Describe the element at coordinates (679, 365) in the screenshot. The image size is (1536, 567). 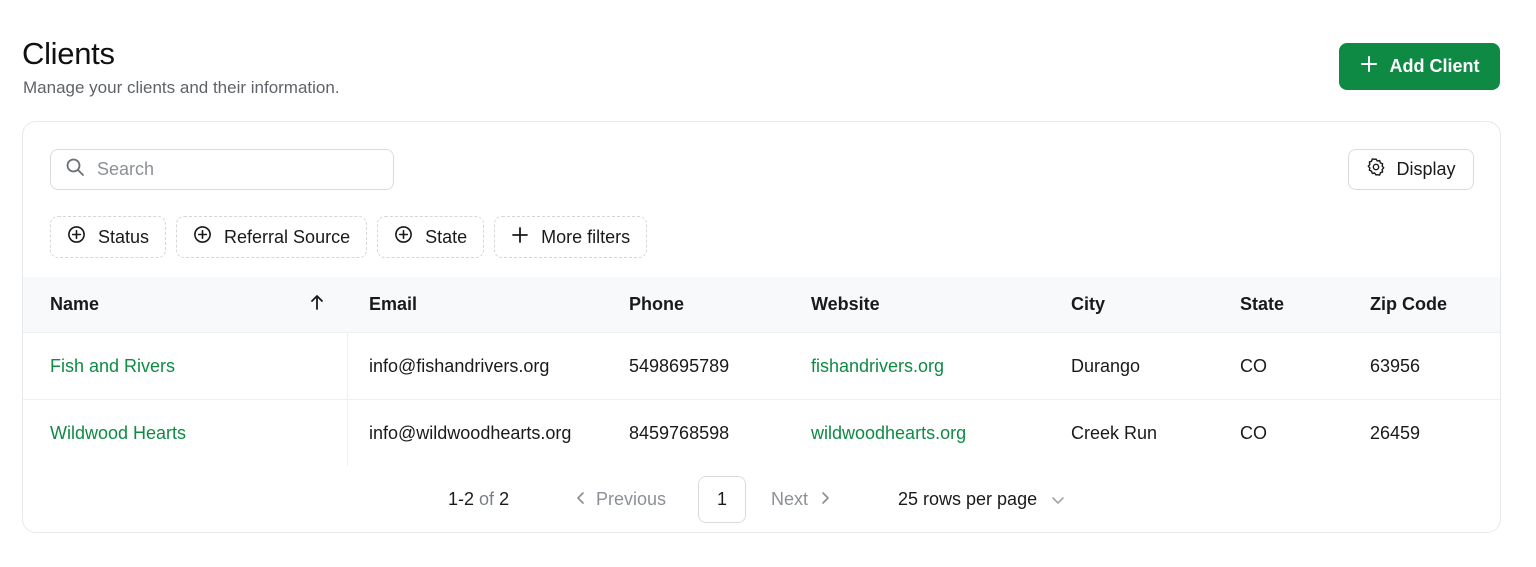
I see `client-phone: 5498695789` at that location.